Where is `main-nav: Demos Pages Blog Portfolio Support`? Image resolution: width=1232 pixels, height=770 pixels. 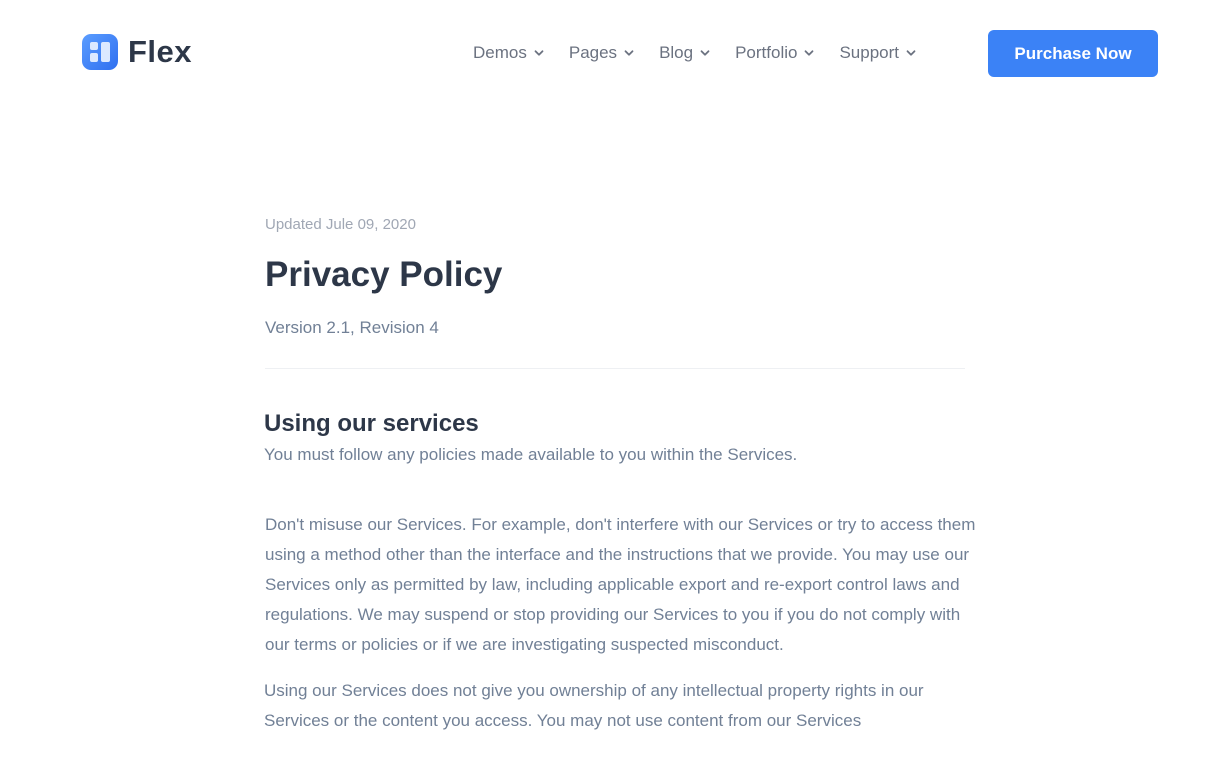
main-nav: Demos Pages Blog Portfolio Support is located at coordinates (694, 53).